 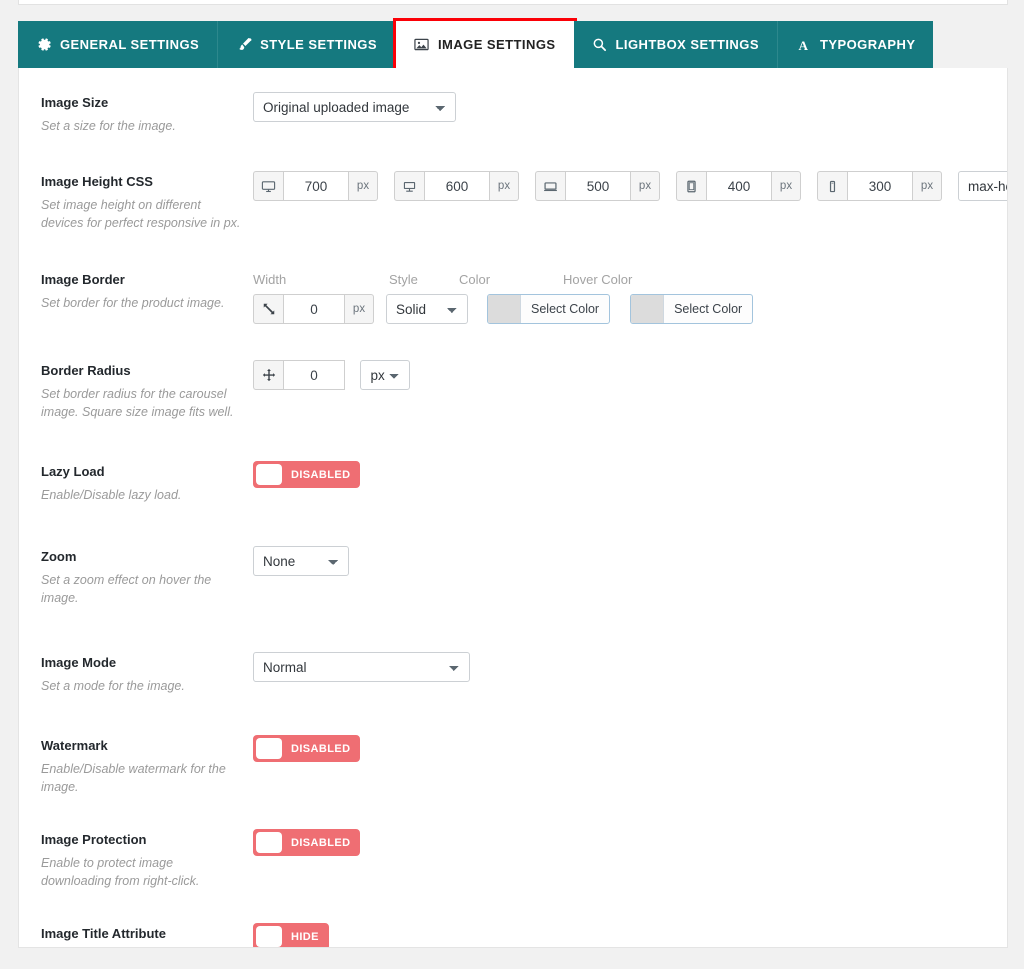 What do you see at coordinates (403, 279) in the screenshot?
I see `border-style-caption: Style` at bounding box center [403, 279].